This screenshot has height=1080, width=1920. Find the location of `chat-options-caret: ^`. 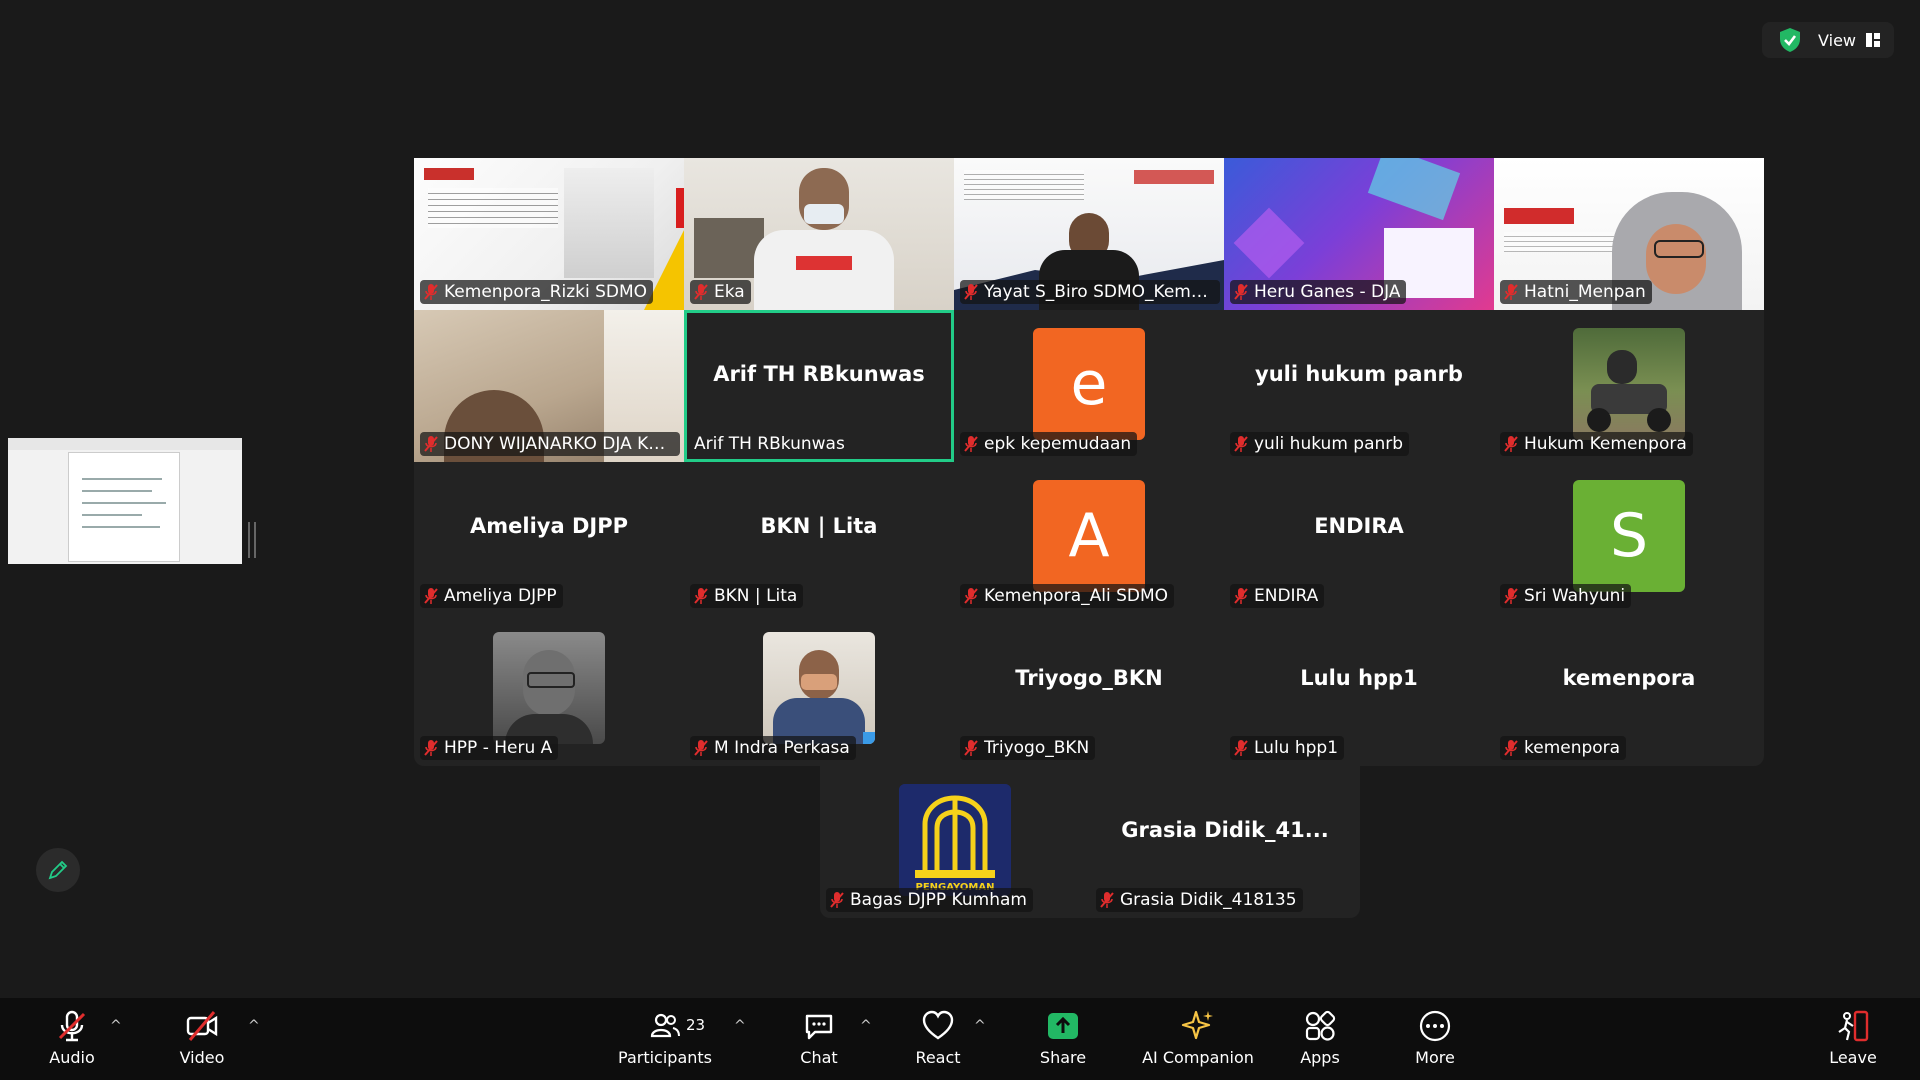

chat-options-caret: ^ is located at coordinates (866, 1026).